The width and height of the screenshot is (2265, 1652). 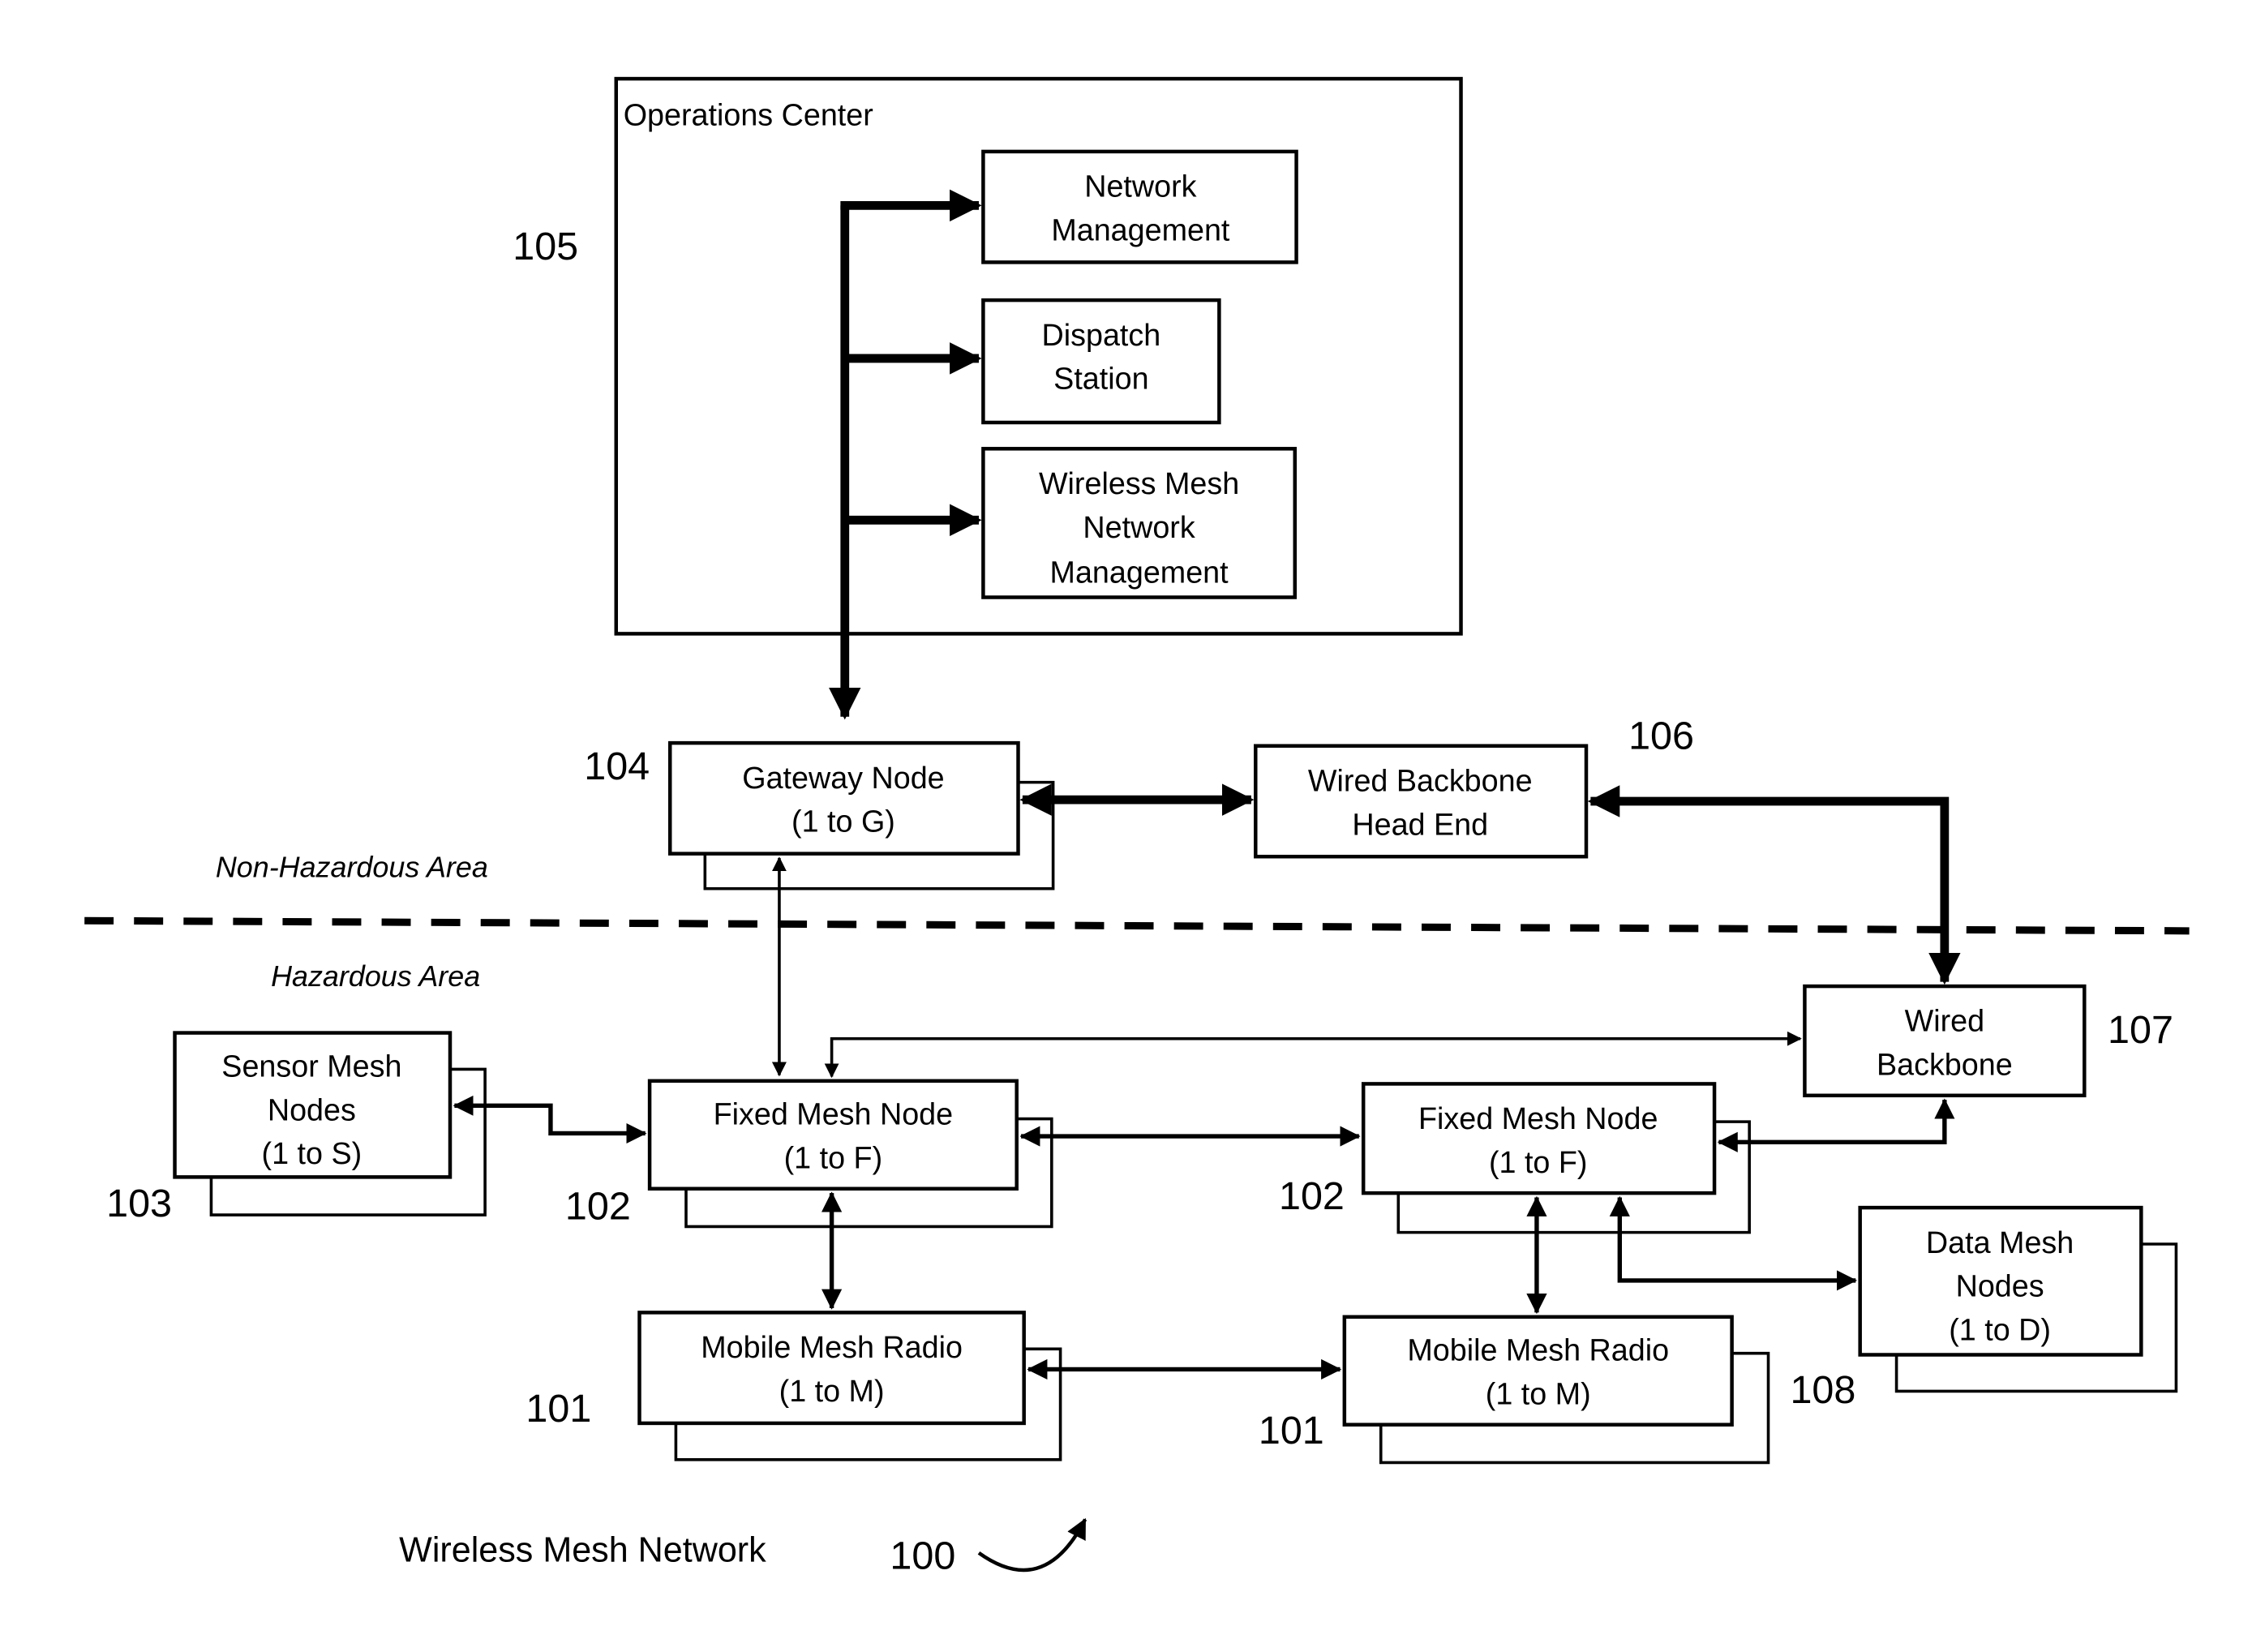 I want to click on operations-center-label: Operations Center, so click(x=748, y=115).